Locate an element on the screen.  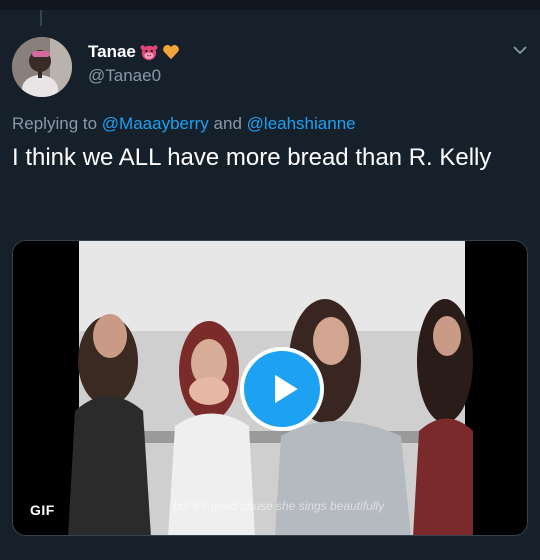
author-name-row: Tanae is located at coordinates (134, 52).